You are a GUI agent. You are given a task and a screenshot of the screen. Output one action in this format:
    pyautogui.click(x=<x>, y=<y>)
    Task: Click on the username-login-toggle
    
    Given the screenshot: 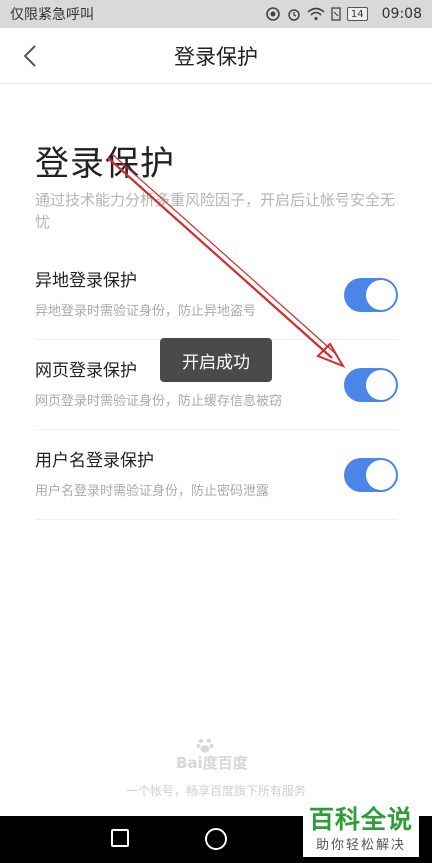 What is the action you would take?
    pyautogui.click(x=371, y=475)
    